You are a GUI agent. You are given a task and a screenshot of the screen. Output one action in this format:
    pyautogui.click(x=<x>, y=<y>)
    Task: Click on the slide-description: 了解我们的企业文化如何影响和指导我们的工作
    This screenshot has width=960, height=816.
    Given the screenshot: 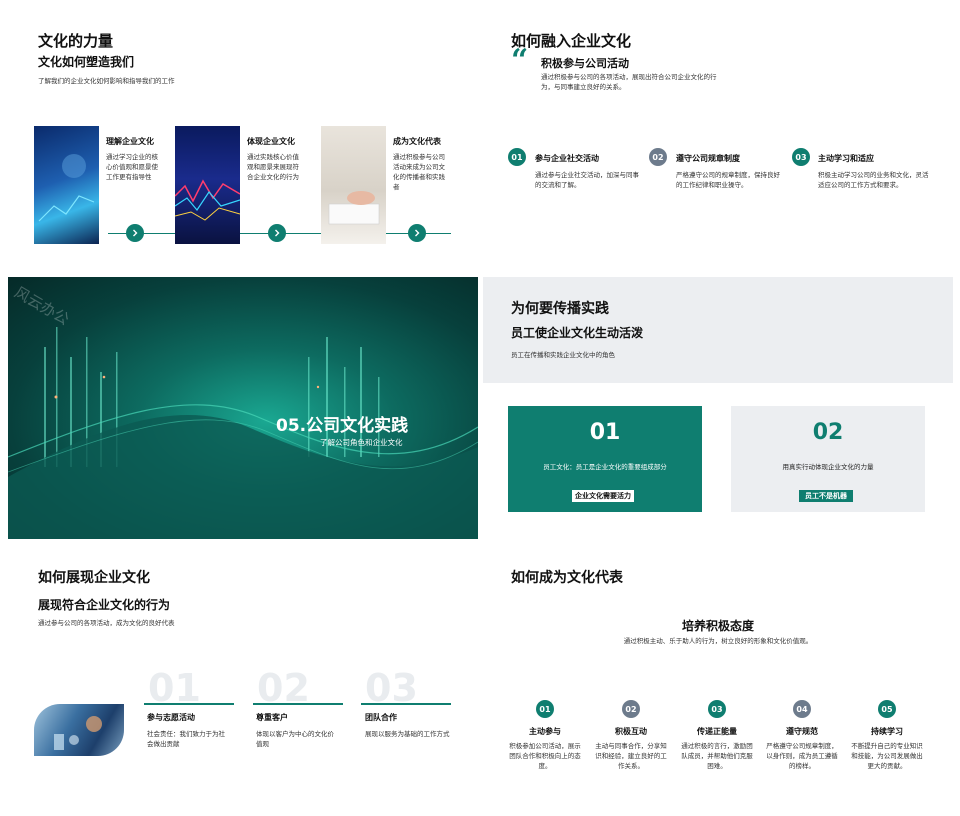 What is the action you would take?
    pyautogui.click(x=106, y=81)
    